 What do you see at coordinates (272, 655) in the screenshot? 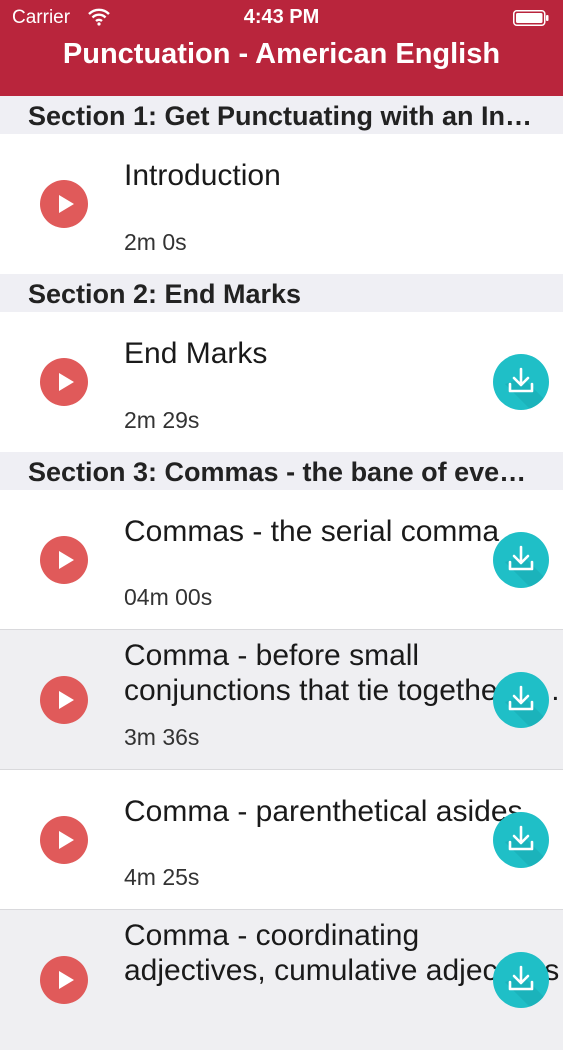
I see `lecture-title-line-1: Comma - before small` at bounding box center [272, 655].